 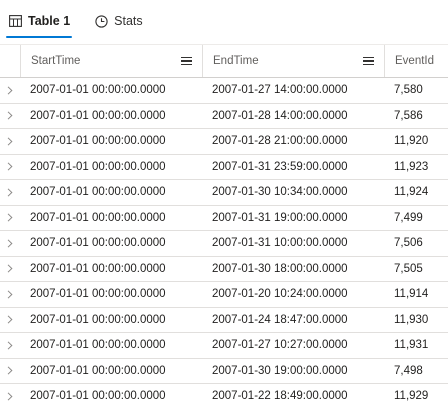 I want to click on stats-icon, so click(x=101, y=21).